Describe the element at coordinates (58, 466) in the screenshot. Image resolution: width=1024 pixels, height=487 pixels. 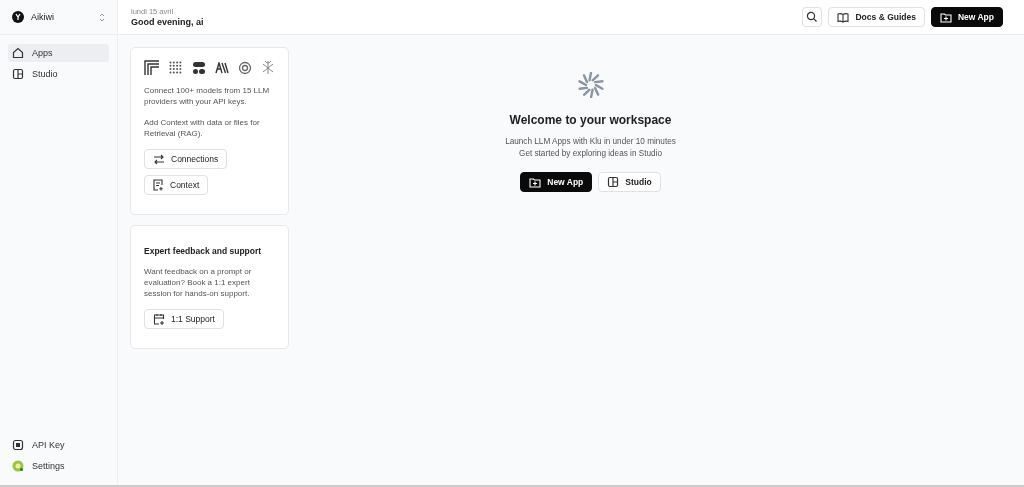
I see `nav-item: Settings` at that location.